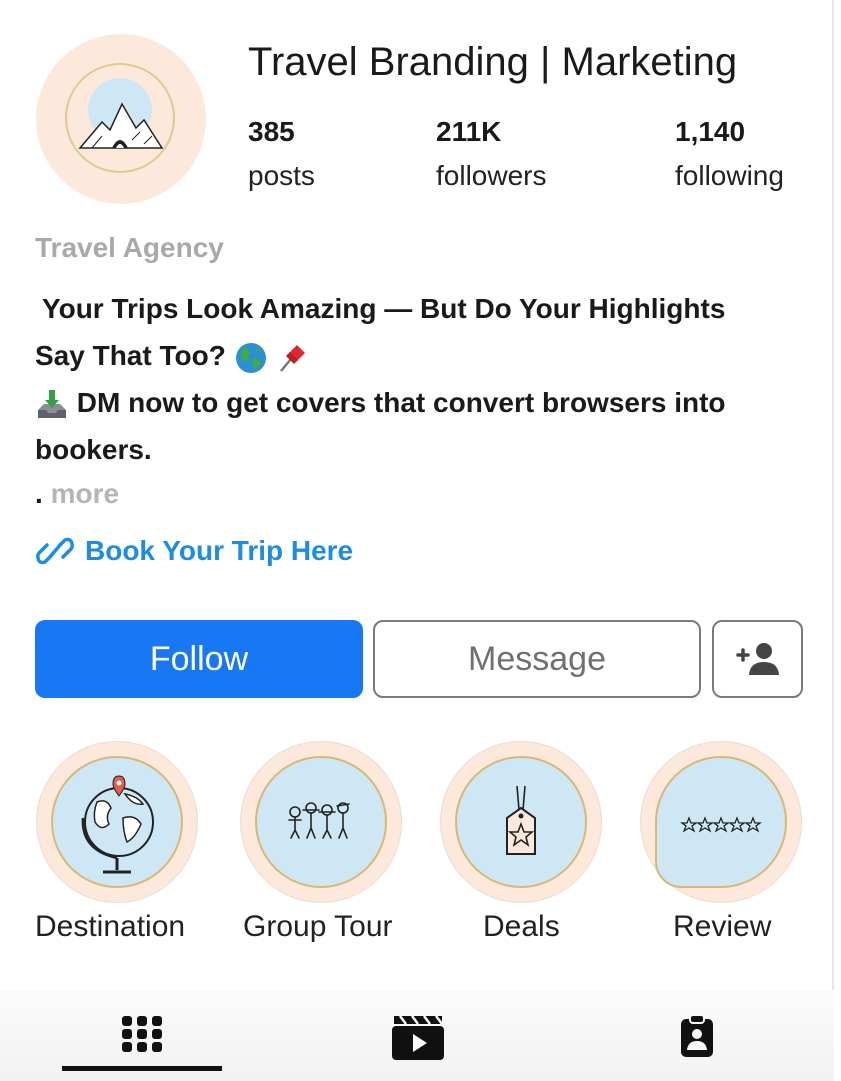  Describe the element at coordinates (293, 358) in the screenshot. I see `pushpin-emoji-icon` at that location.